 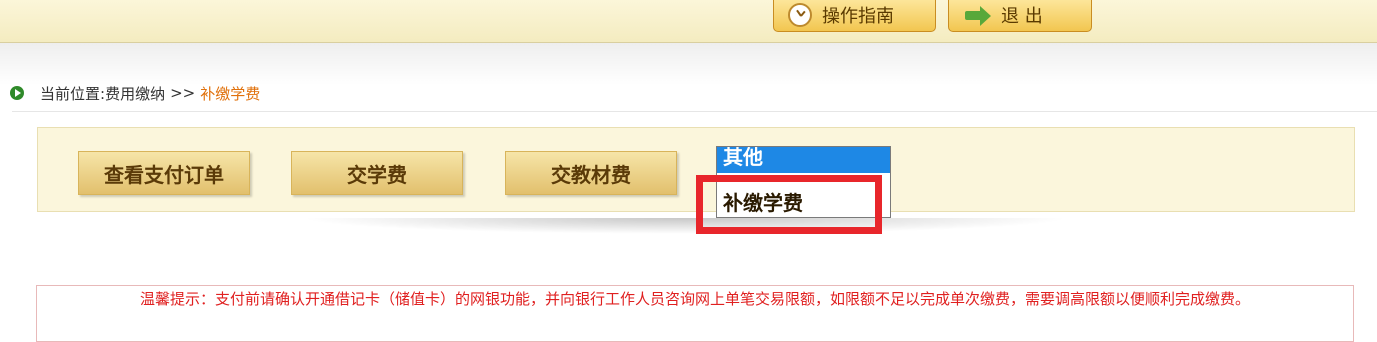 I want to click on arrow-circle-icon, so click(x=17, y=93).